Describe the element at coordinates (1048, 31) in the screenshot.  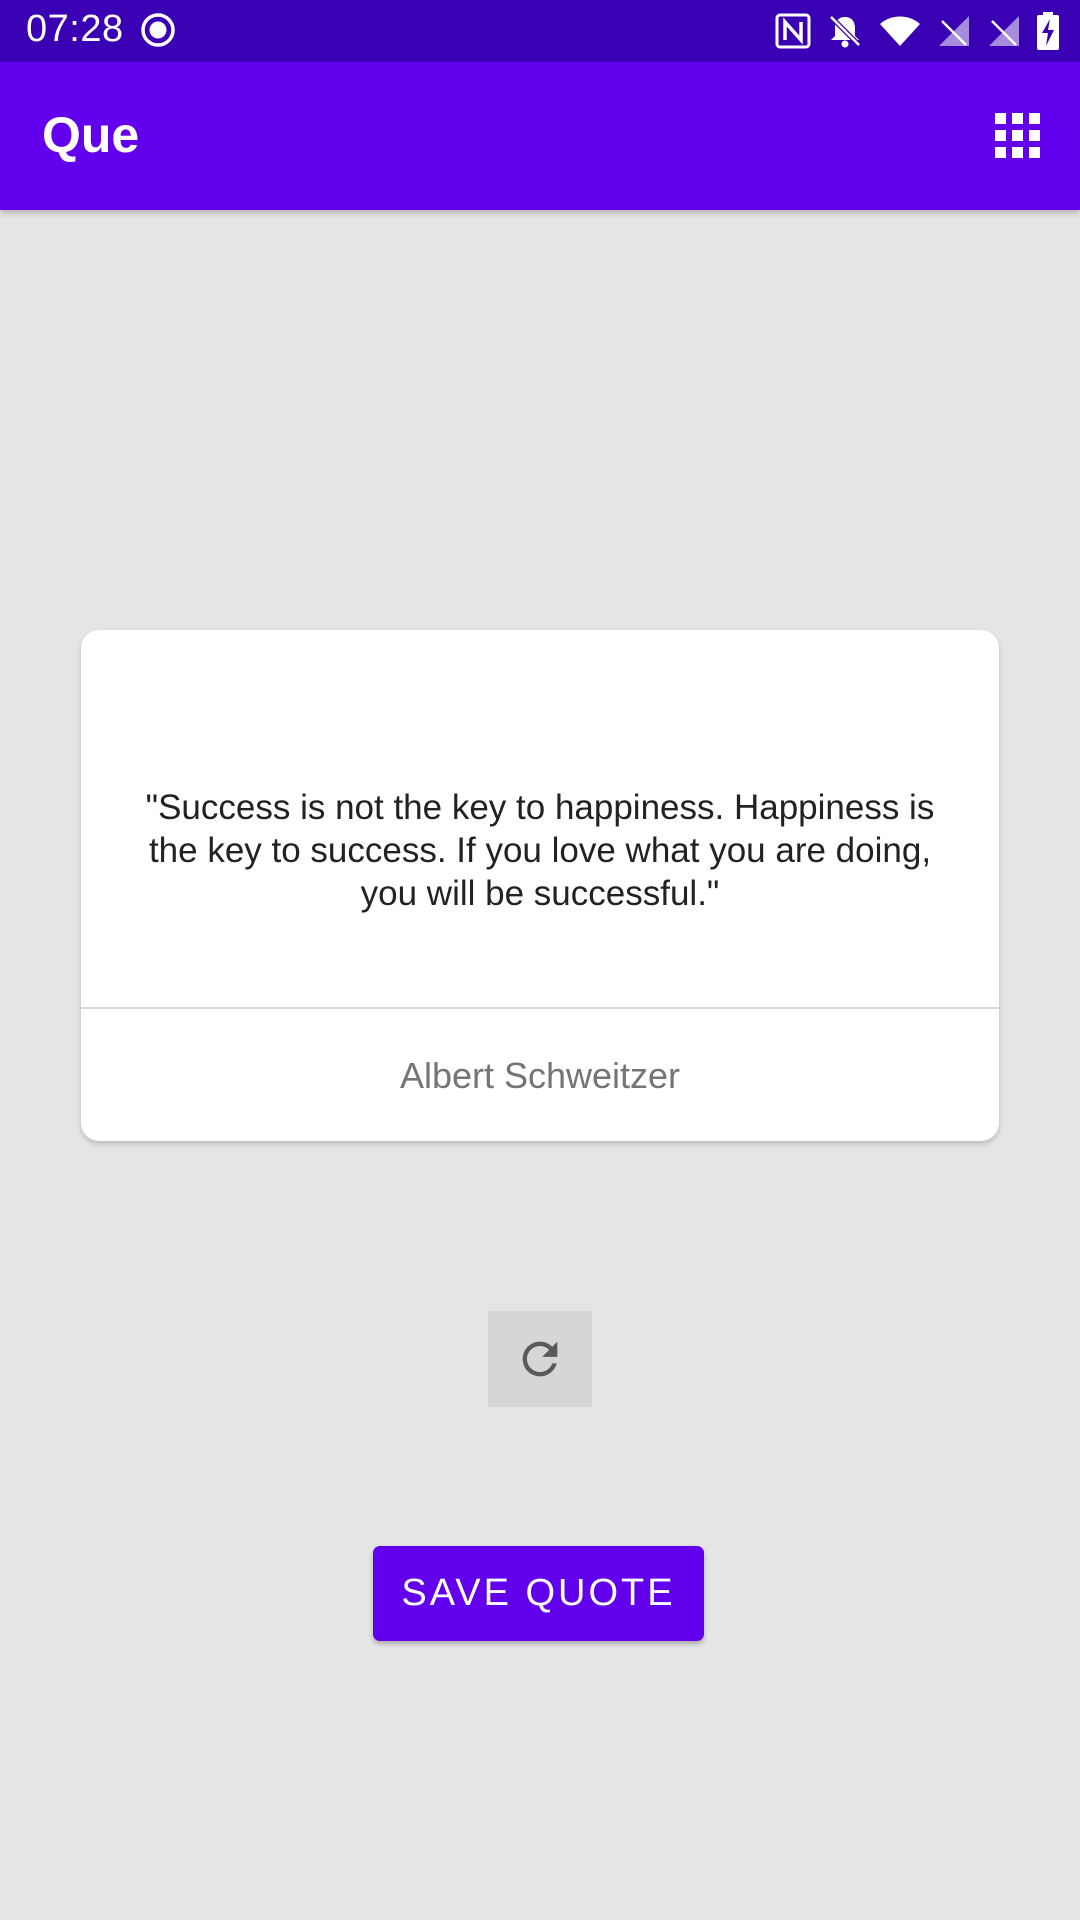
I see `battery-charging-icon` at that location.